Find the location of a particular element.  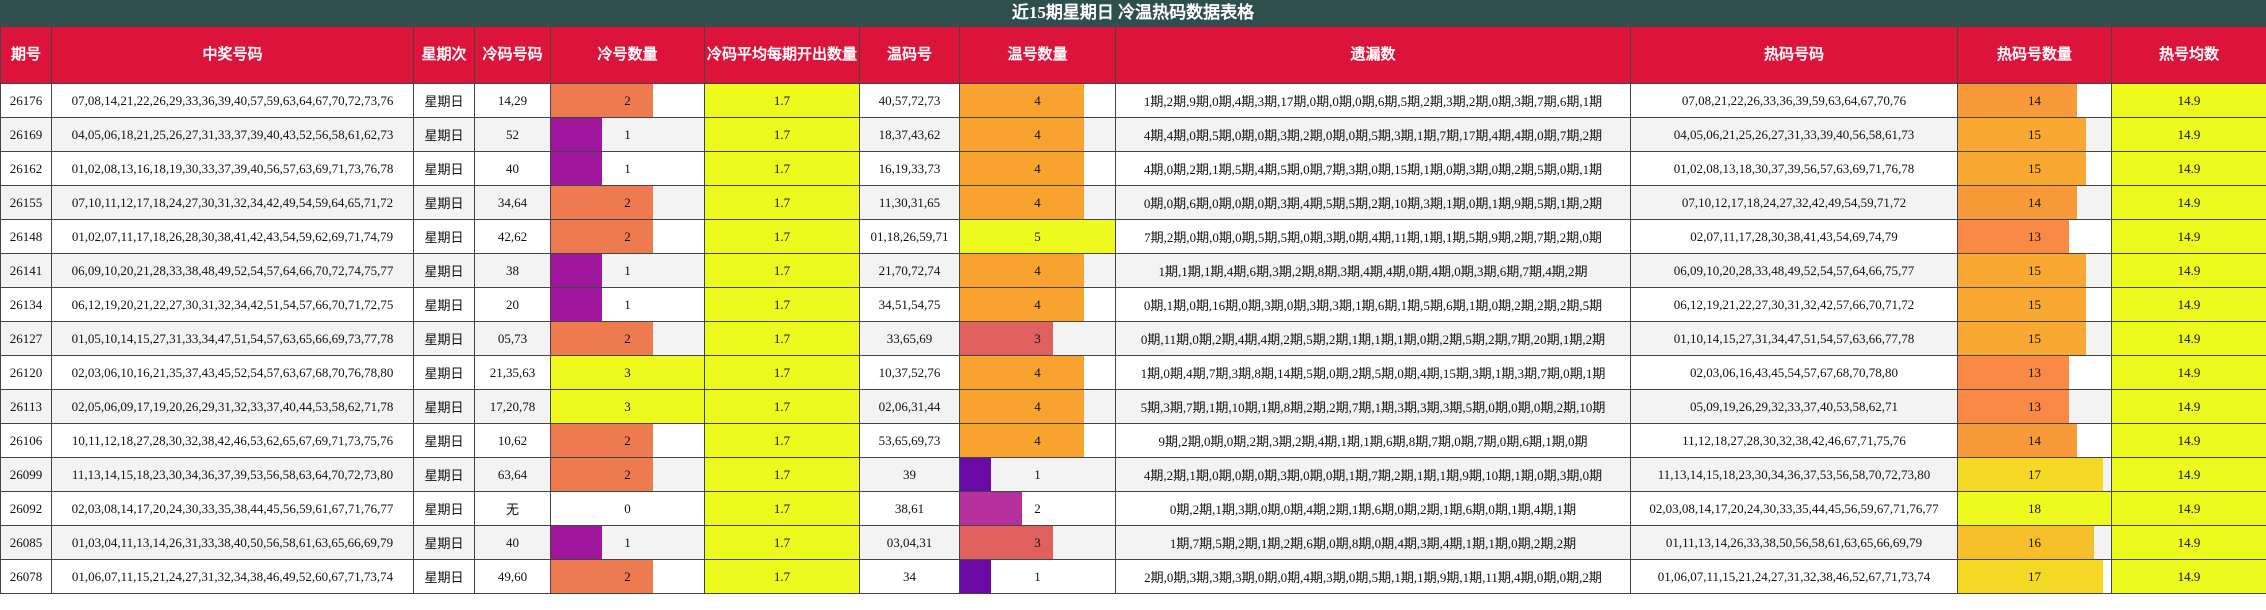

header-warm: 温码号 is located at coordinates (909, 55).